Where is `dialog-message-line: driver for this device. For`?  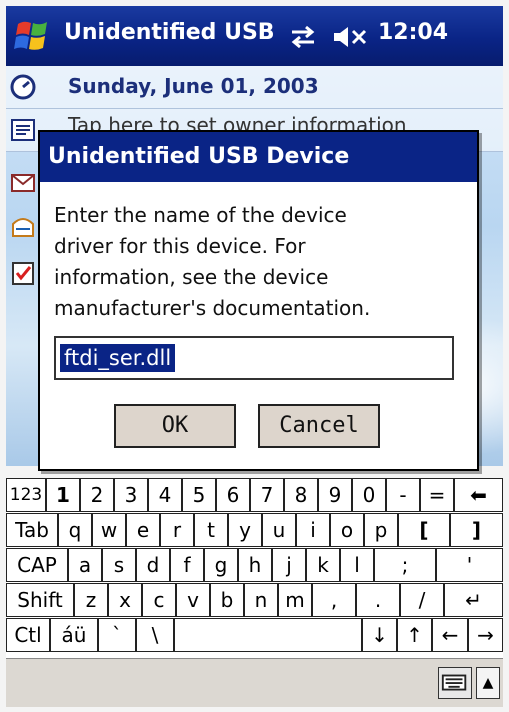 dialog-message-line: driver for this device. For is located at coordinates (180, 246).